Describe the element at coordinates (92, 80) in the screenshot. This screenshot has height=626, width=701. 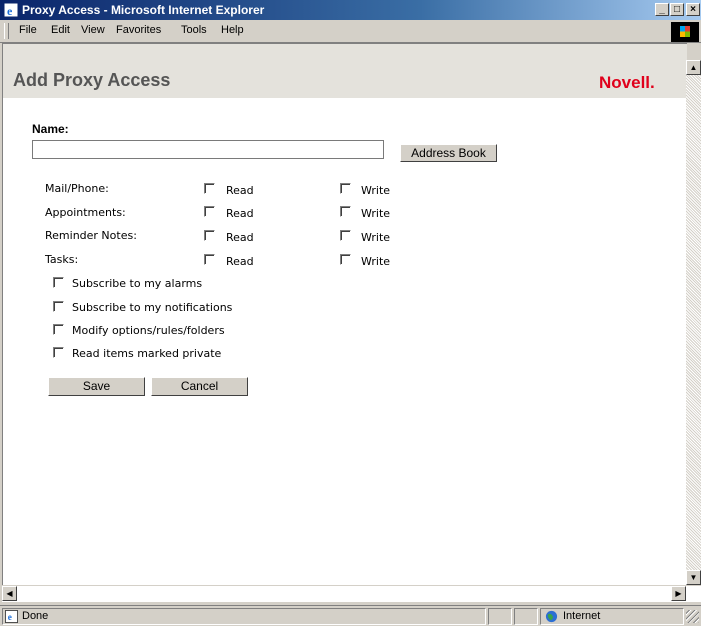
I see `page-title: Add Proxy Access` at that location.